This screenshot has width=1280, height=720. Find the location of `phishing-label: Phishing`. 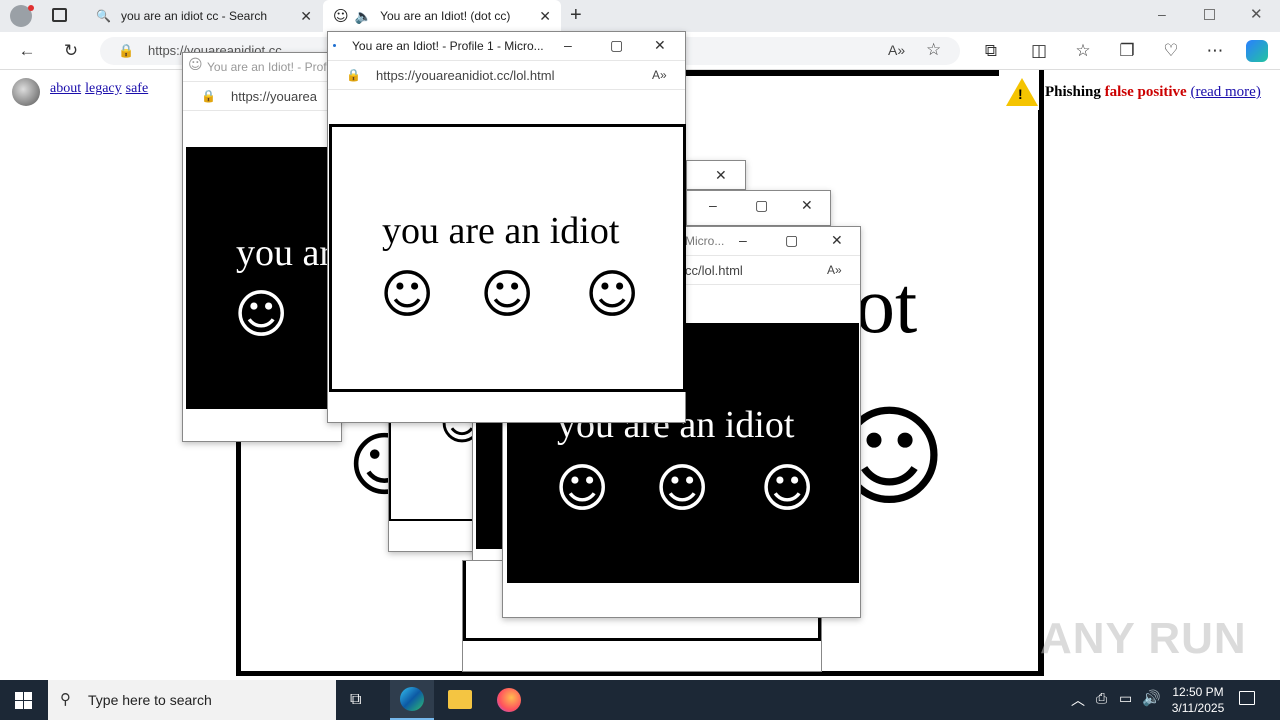

phishing-label: Phishing is located at coordinates (1073, 92).